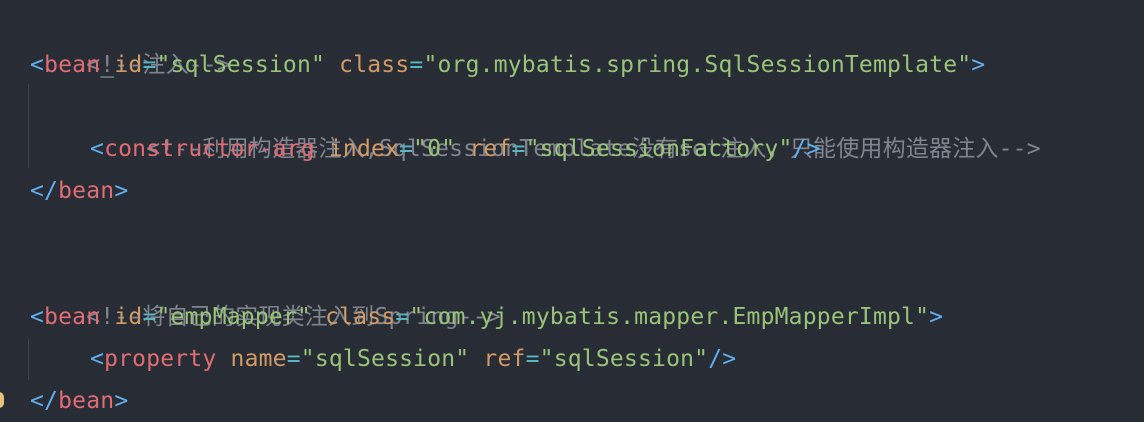  Describe the element at coordinates (434, 149) in the screenshot. I see `attribute-value: "0"` at that location.